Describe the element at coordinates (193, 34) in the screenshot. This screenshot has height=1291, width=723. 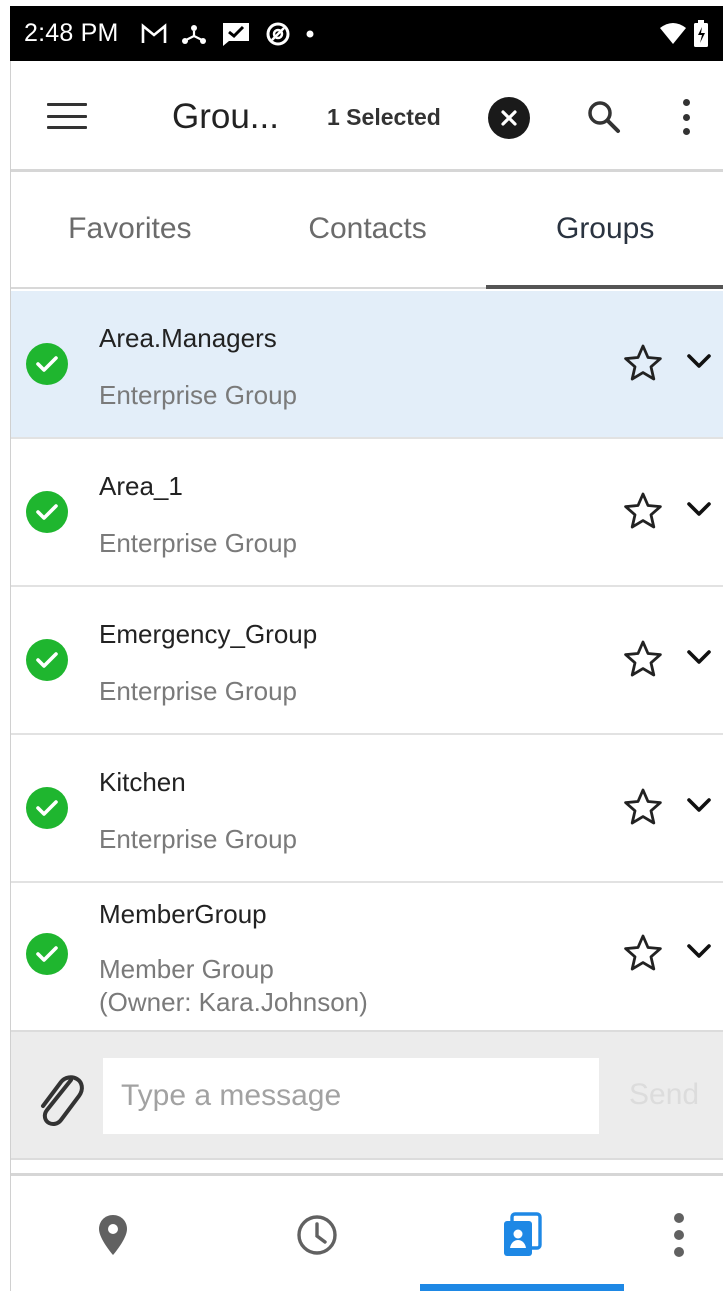
I see `network-icon` at that location.